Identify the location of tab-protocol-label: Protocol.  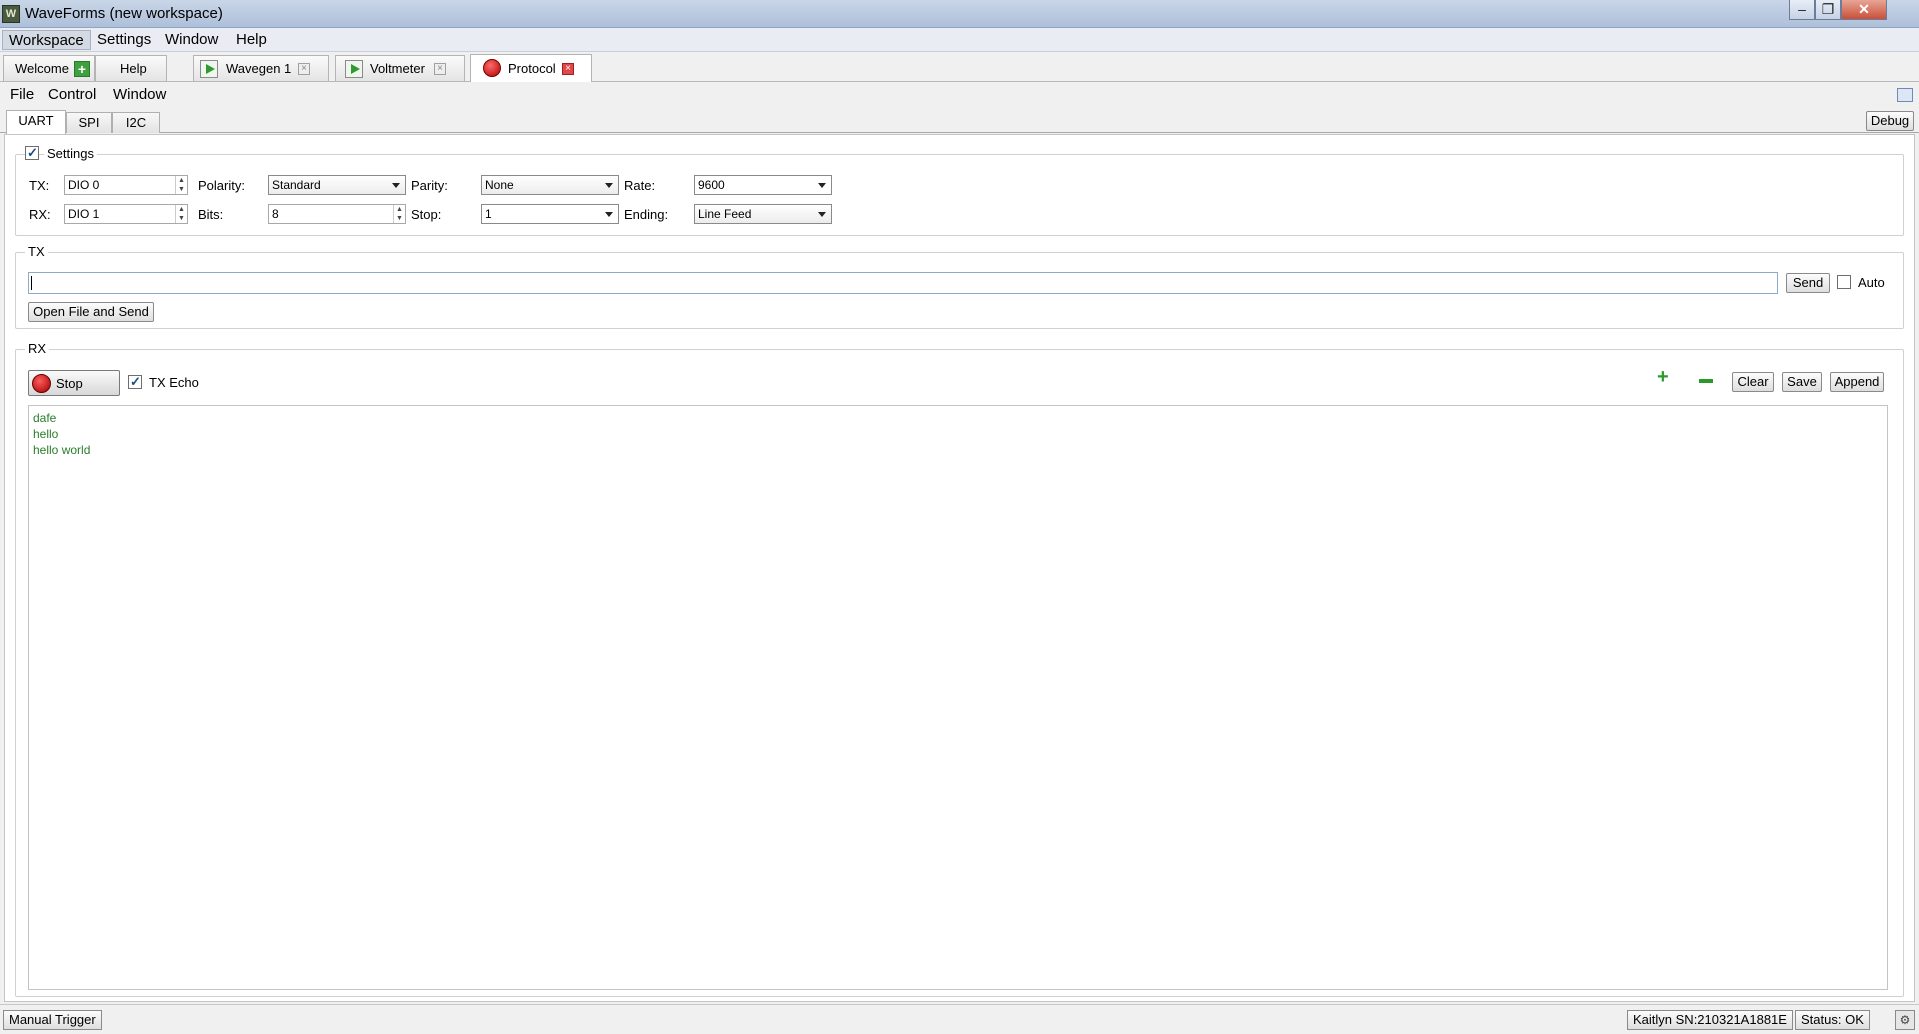
(532, 68).